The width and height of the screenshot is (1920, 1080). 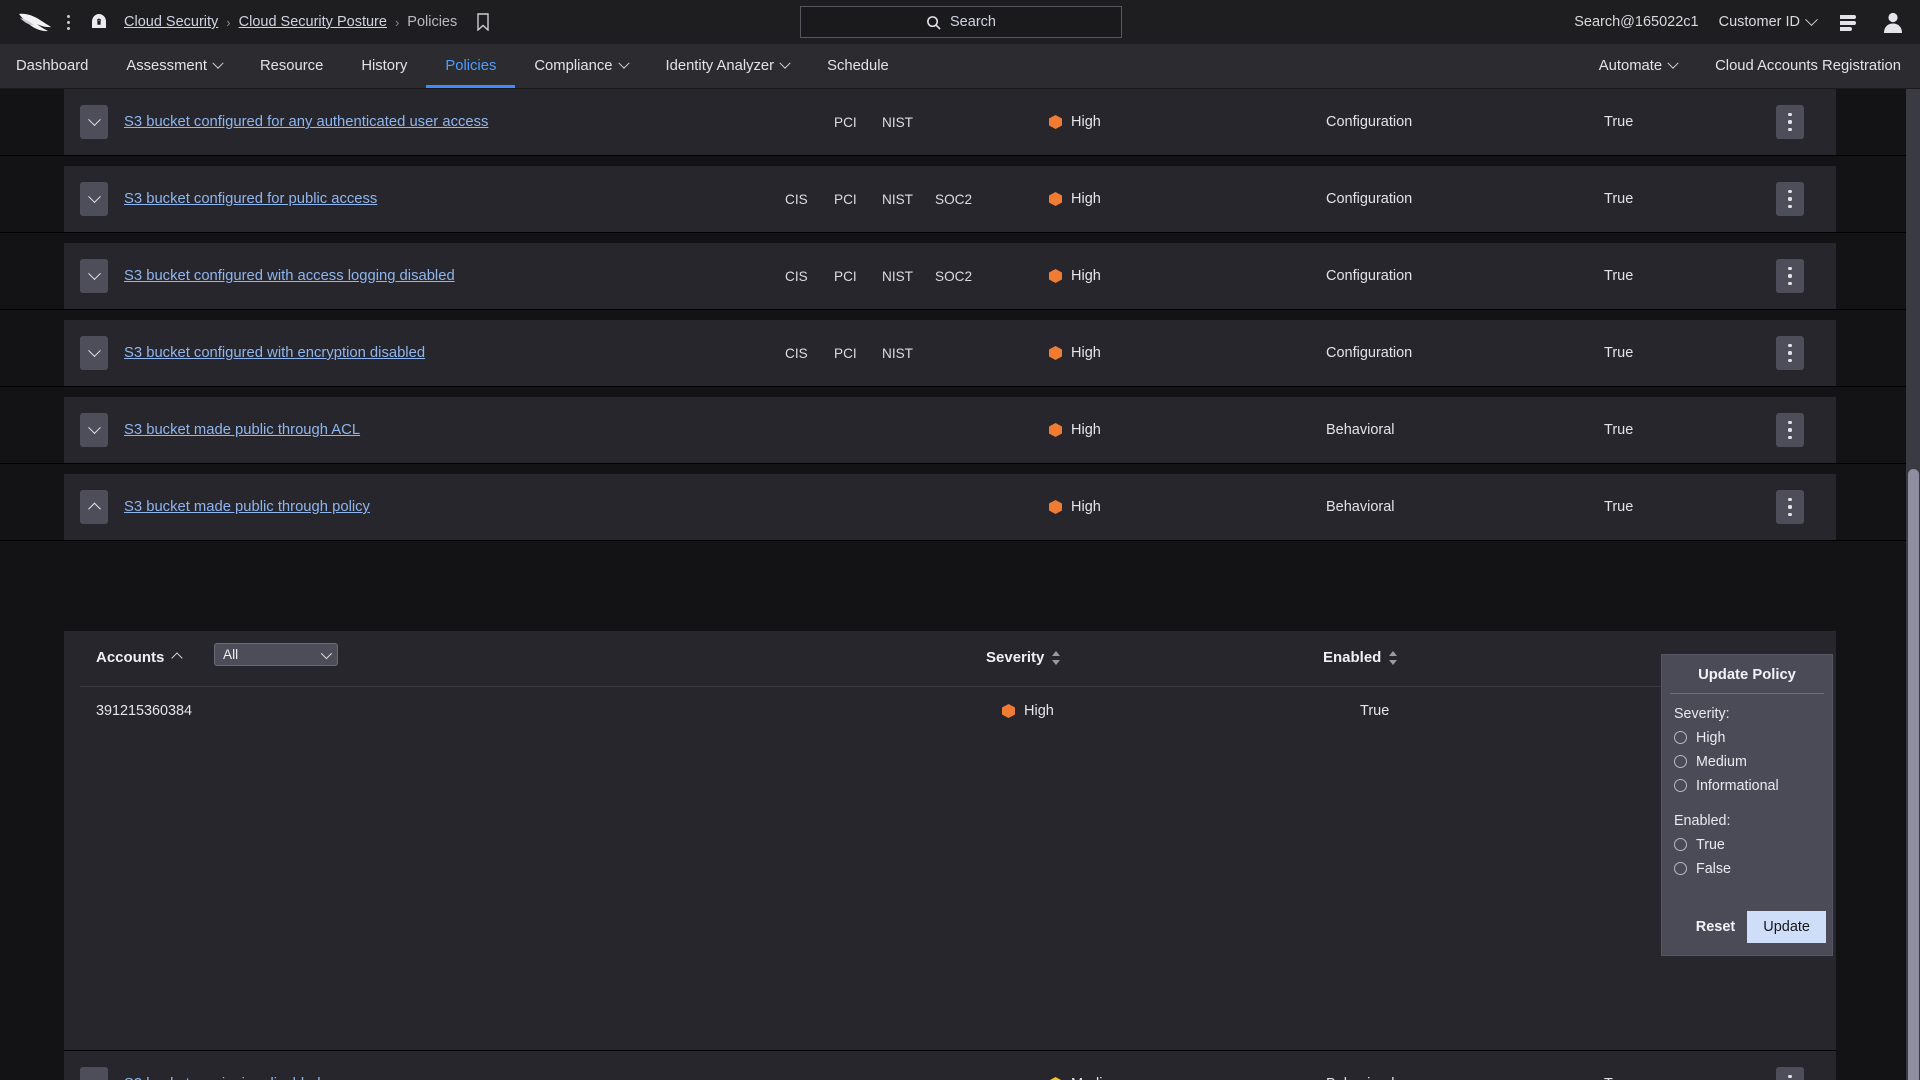 What do you see at coordinates (276, 654) in the screenshot?
I see `account-filter-select: All` at bounding box center [276, 654].